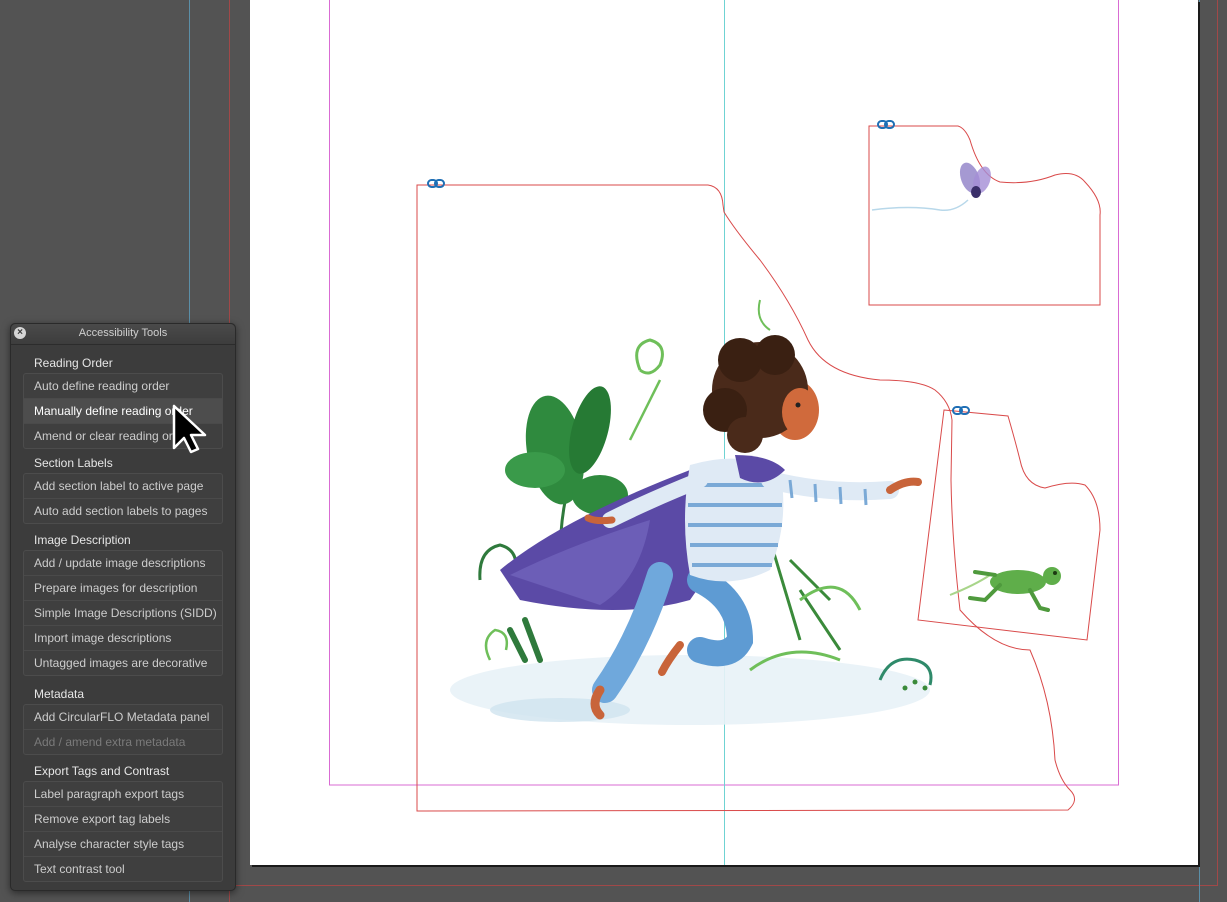 Image resolution: width=1227 pixels, height=902 pixels. What do you see at coordinates (931, 187) in the screenshot?
I see `fly-illustration` at bounding box center [931, 187].